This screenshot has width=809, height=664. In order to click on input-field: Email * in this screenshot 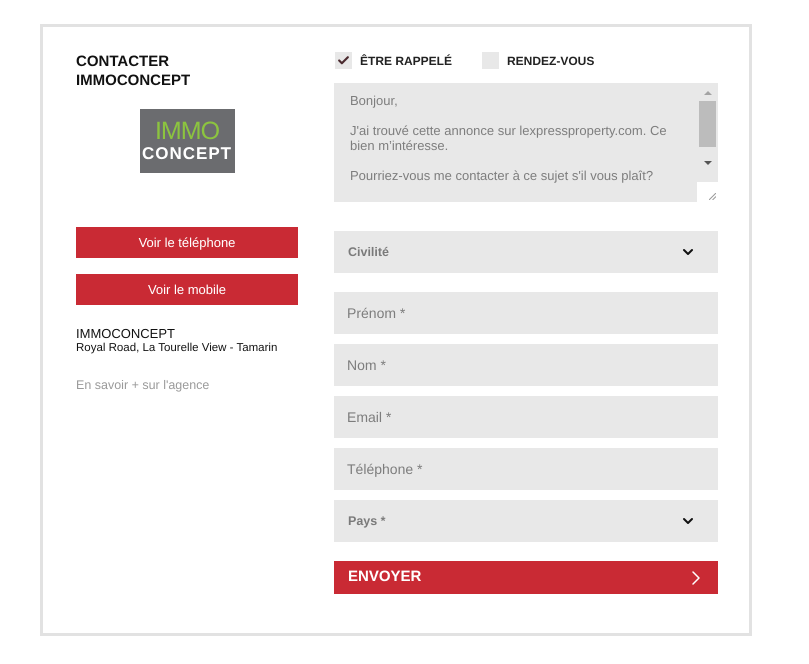, I will do `click(526, 417)`.